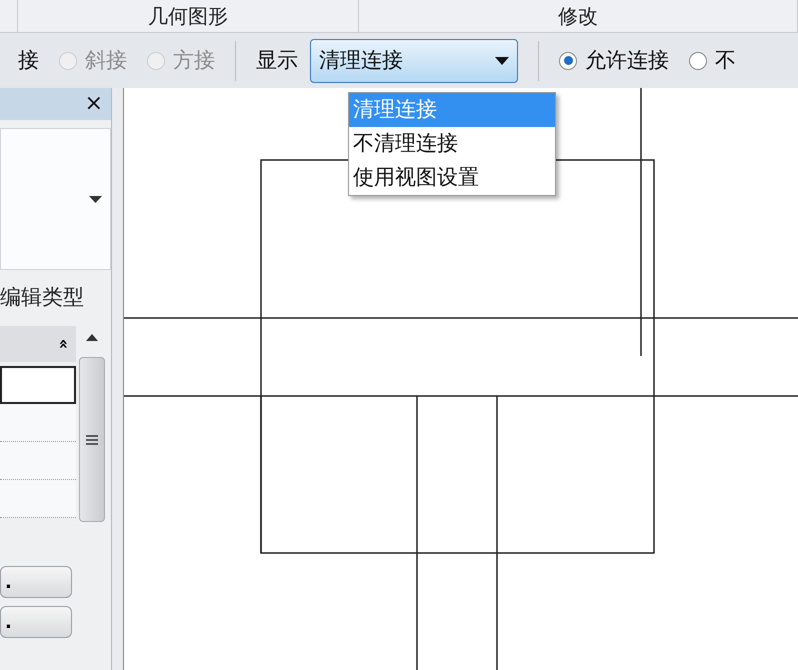 This screenshot has width=798, height=670. I want to click on menu-item: 不清理连接, so click(452, 144).